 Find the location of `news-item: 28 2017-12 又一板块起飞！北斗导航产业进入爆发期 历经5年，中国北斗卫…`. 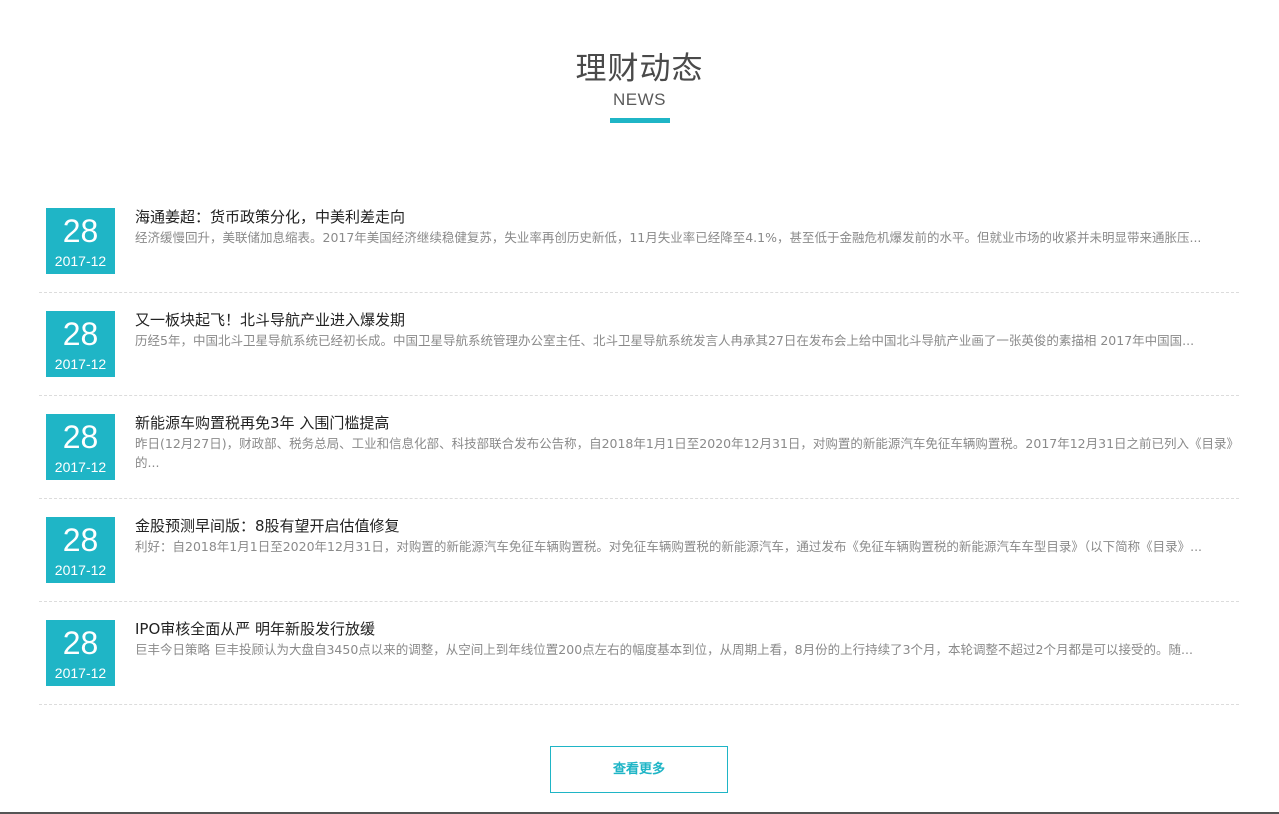

news-item: 28 2017-12 又一板块起飞！北斗导航产业进入爆发期 历经5年，中国北斗卫… is located at coordinates (639, 344).